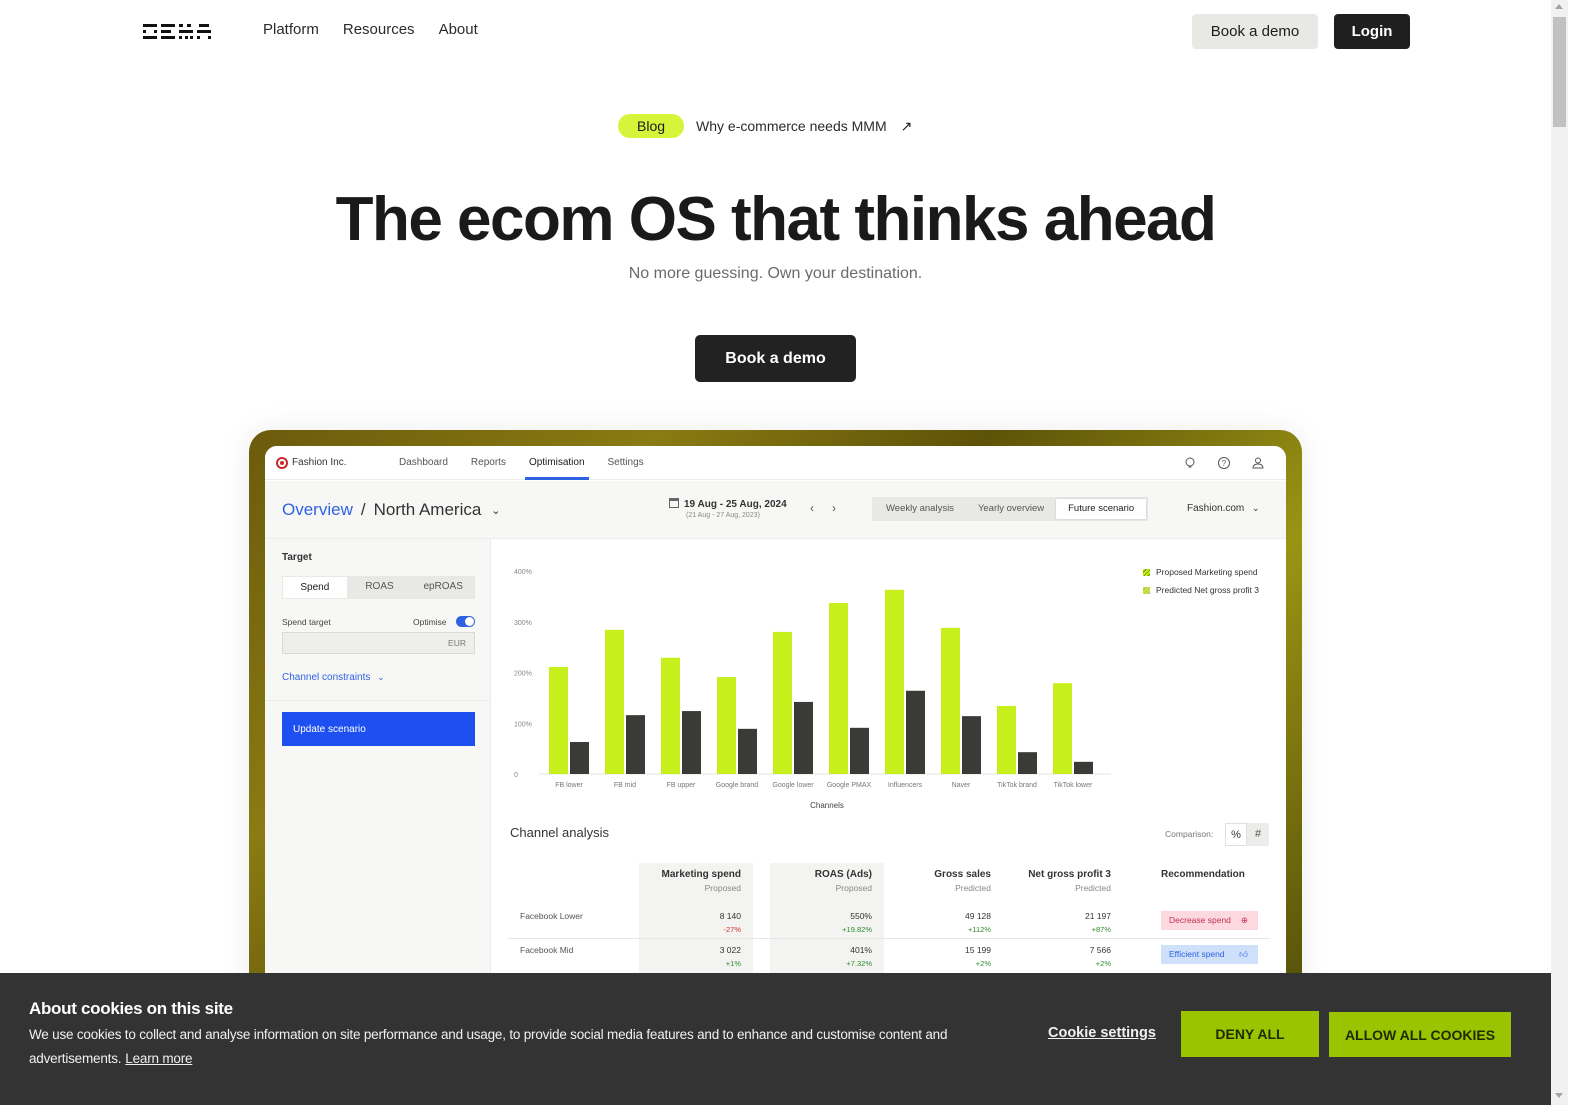 The width and height of the screenshot is (1584, 1105). Describe the element at coordinates (1559, 552) in the screenshot. I see `page-scrollbar` at that location.